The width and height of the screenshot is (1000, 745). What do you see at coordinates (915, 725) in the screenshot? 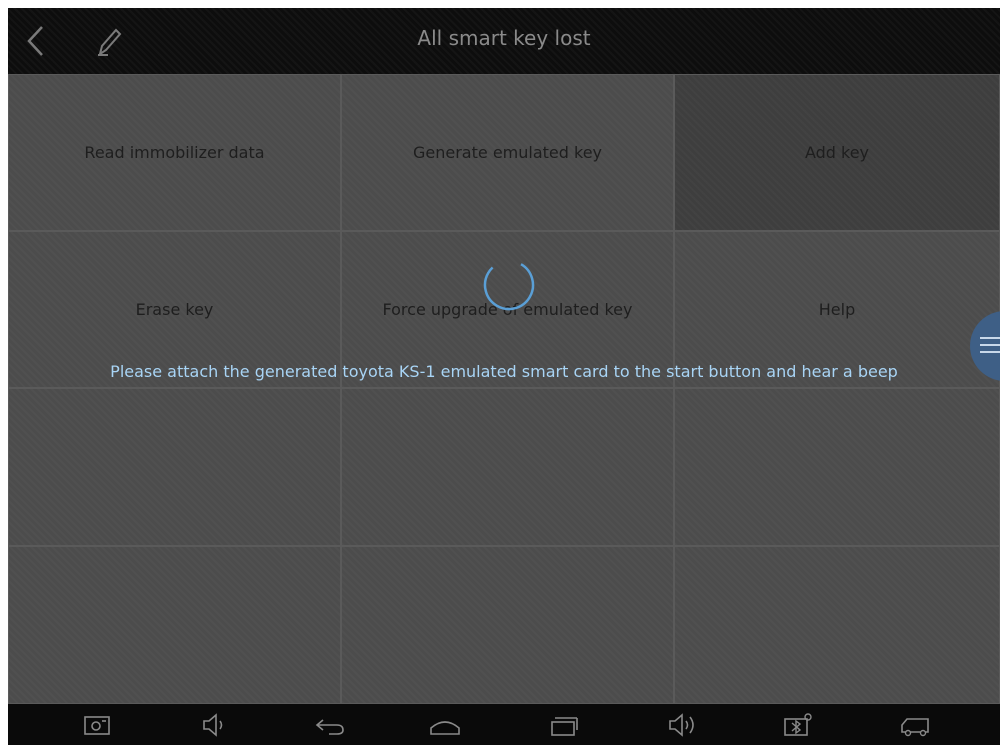
I see `vehicle-icon` at bounding box center [915, 725].